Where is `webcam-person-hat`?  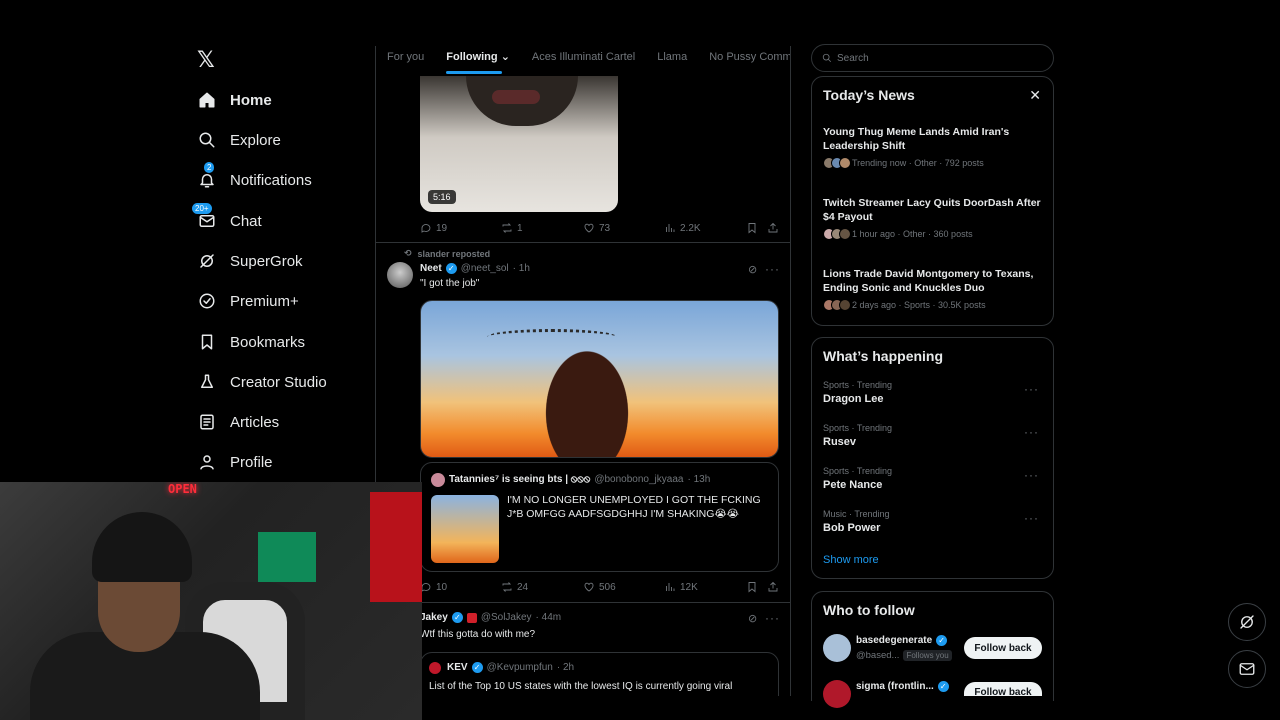
webcam-person-hat is located at coordinates (142, 547).